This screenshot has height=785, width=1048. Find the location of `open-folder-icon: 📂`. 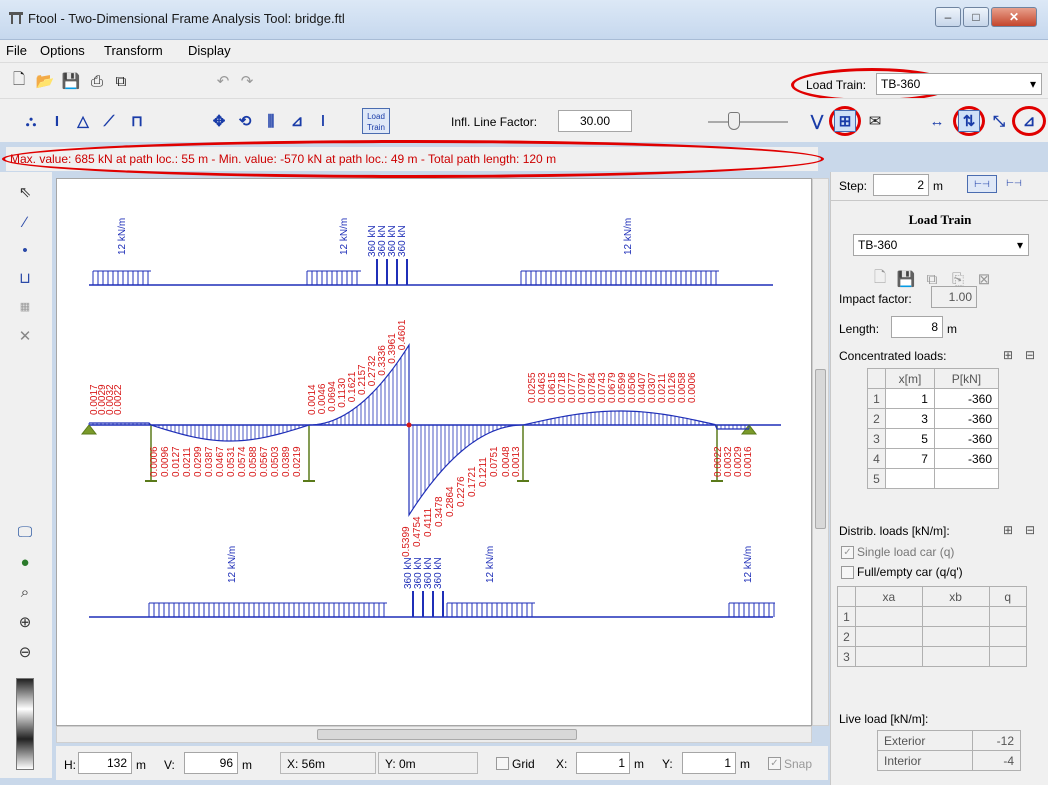

open-folder-icon: 📂 is located at coordinates (45, 81).